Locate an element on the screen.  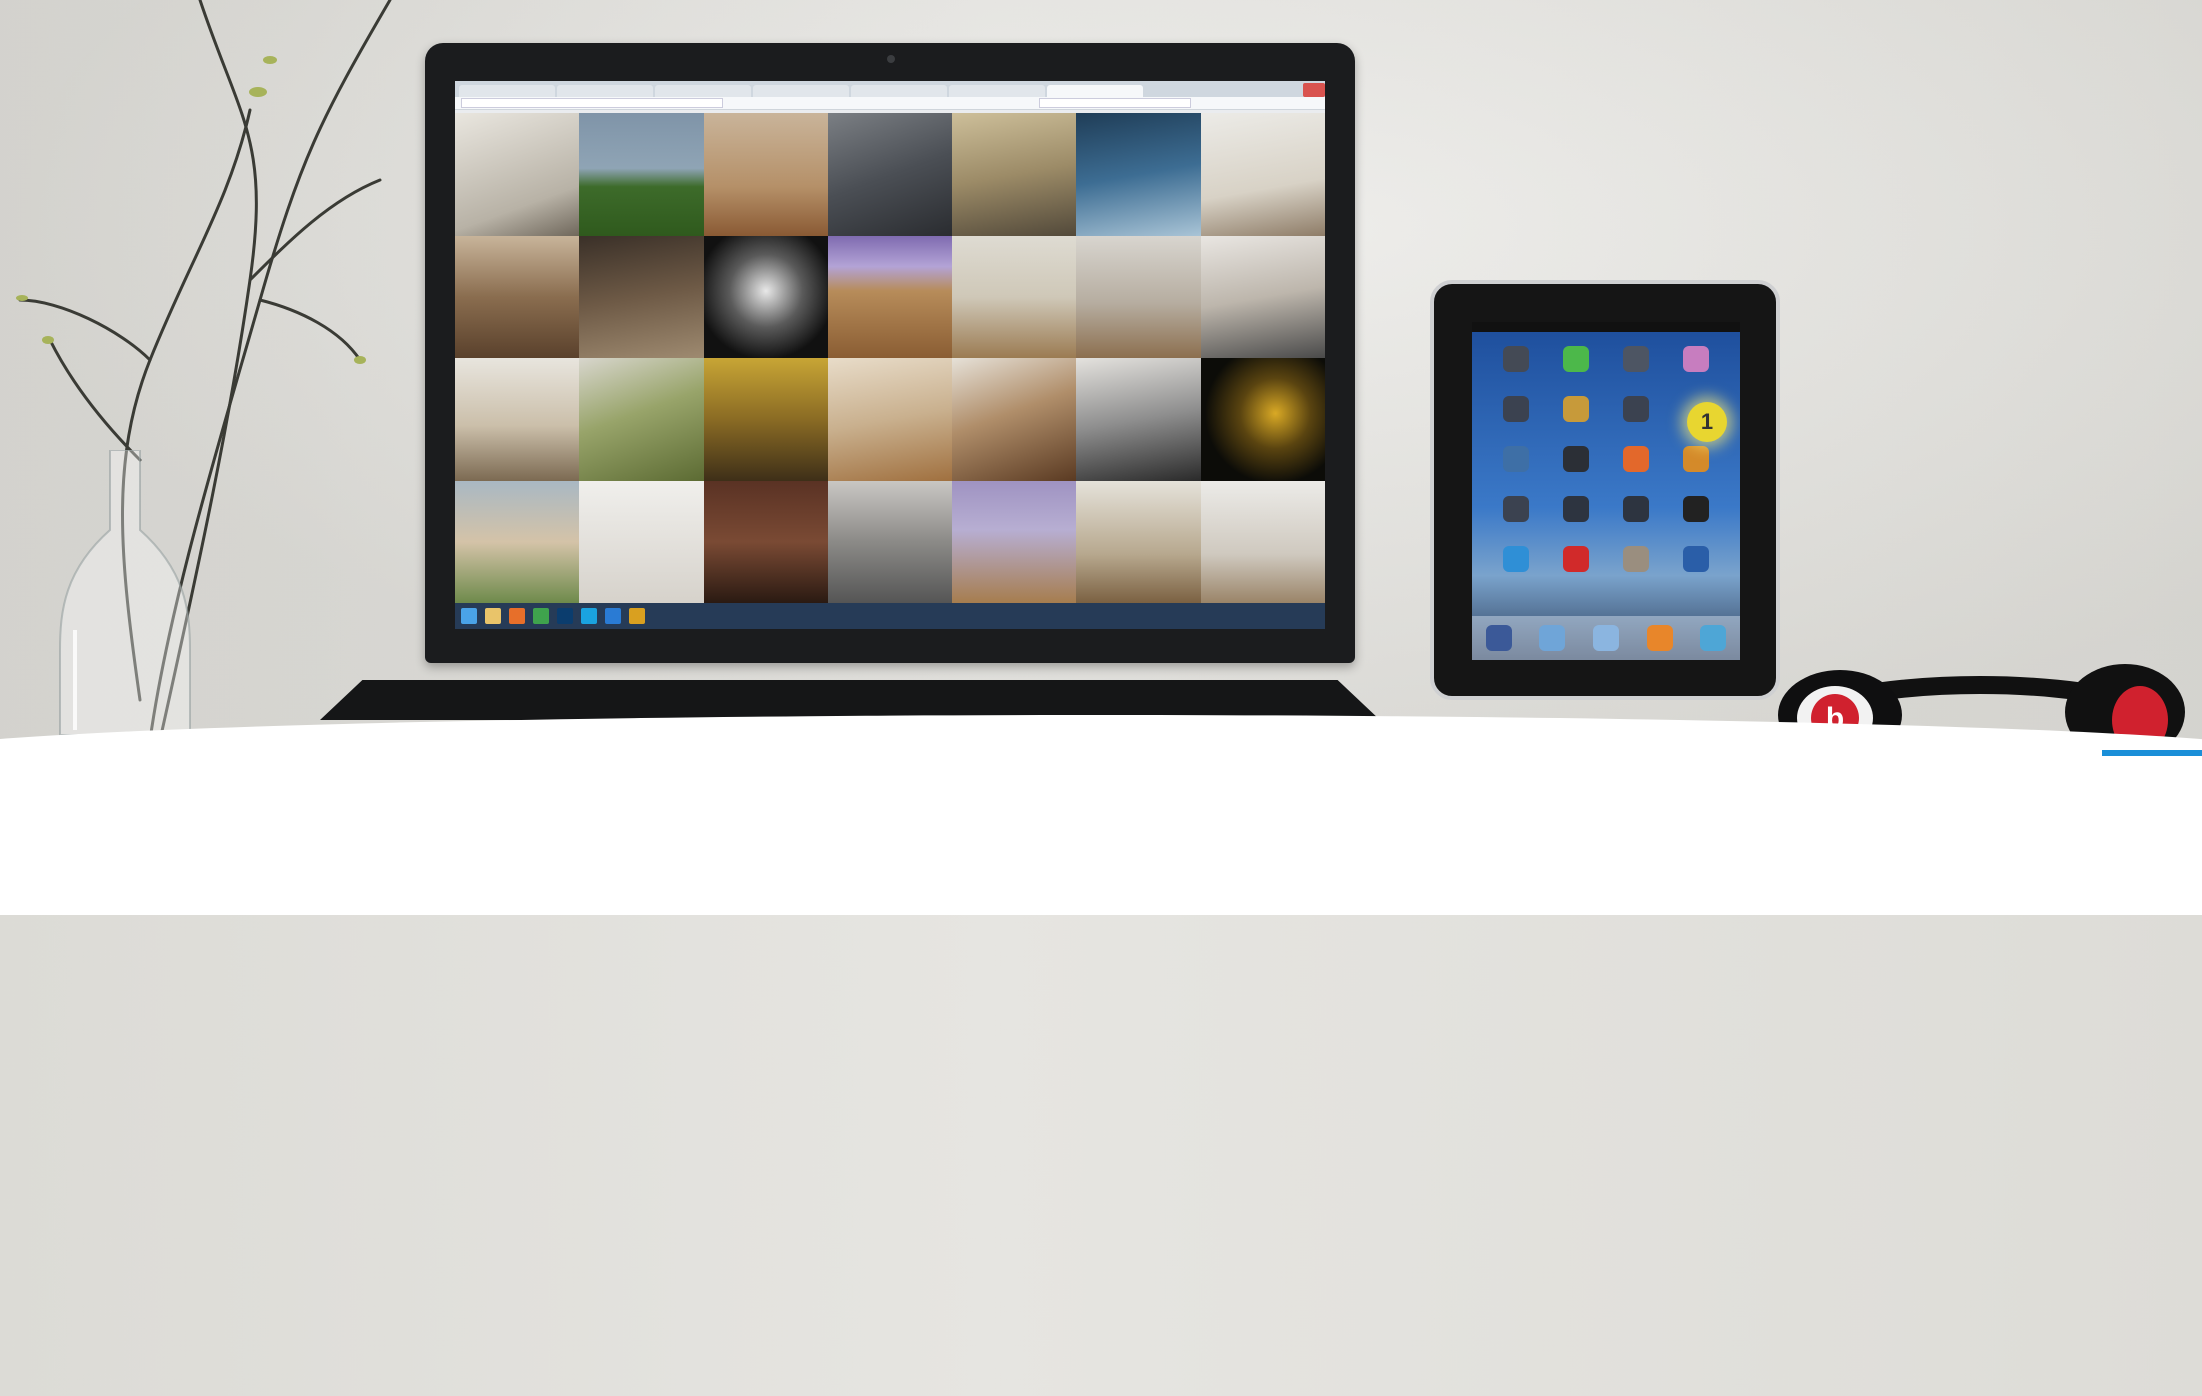
start-icon is located at coordinates (469, 616).